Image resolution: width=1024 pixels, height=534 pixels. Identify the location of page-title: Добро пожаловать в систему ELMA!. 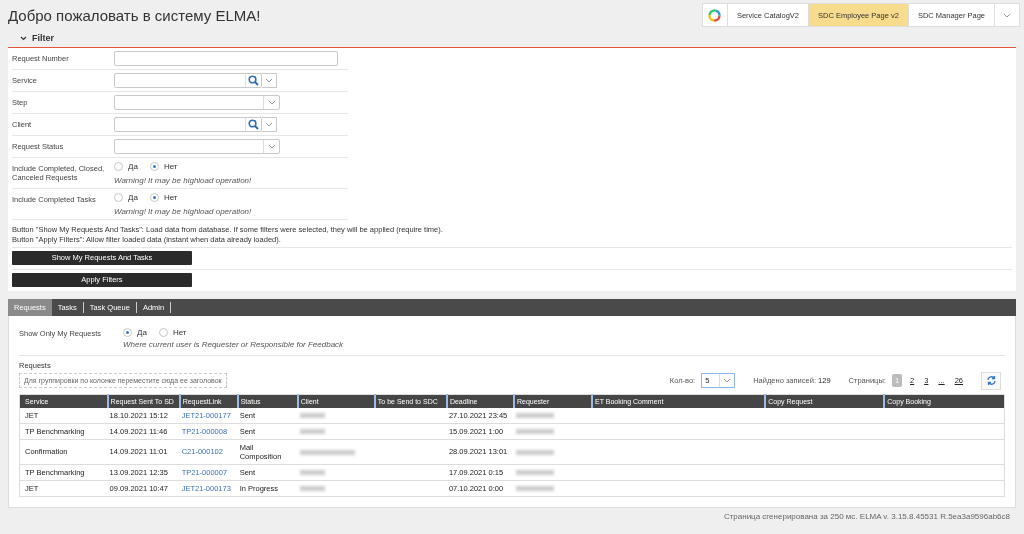
(134, 15).